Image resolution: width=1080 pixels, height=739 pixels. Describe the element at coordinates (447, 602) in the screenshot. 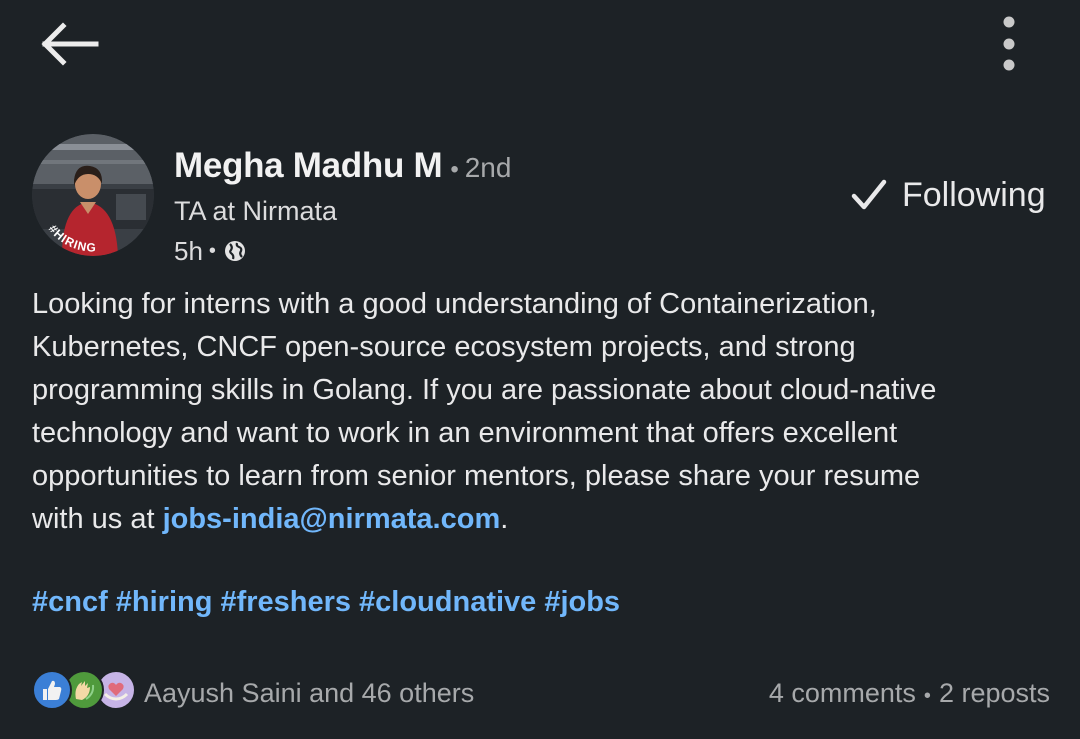

I see `hashtag-link: #cloudnative` at that location.